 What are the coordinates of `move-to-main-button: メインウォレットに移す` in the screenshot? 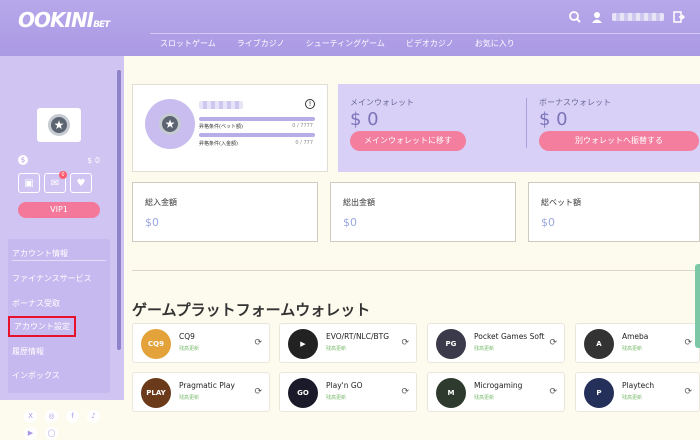 It's located at (408, 141).